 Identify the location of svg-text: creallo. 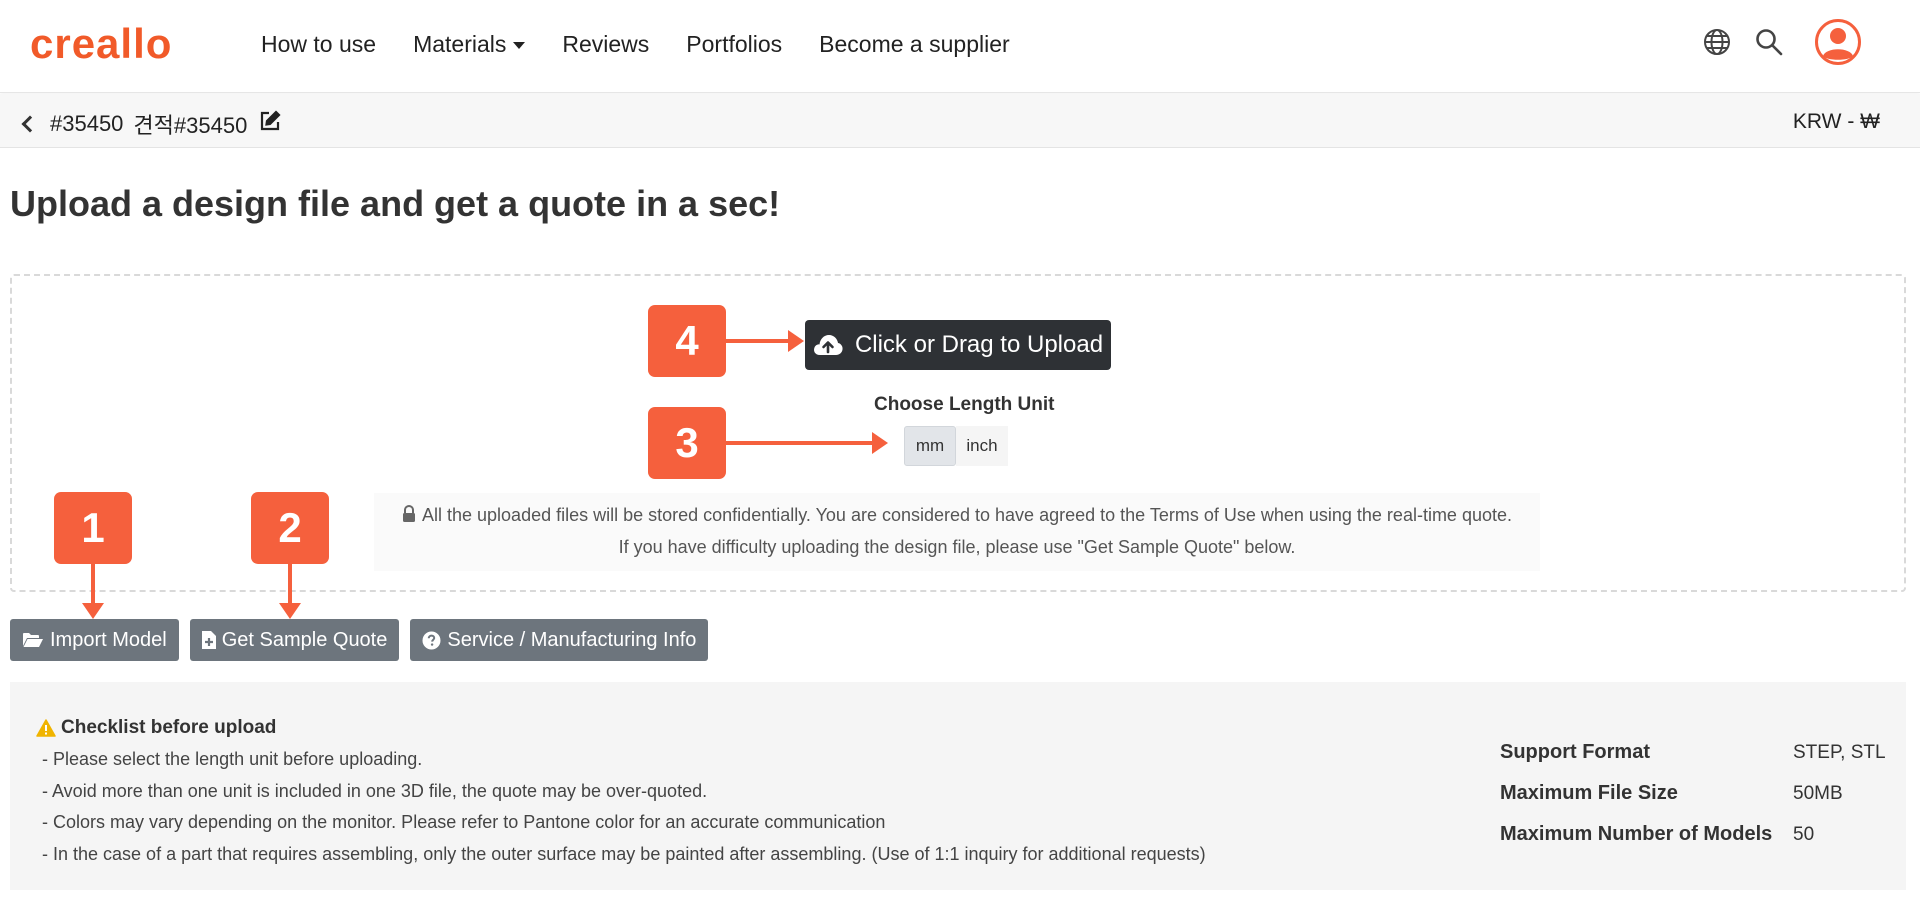
(101, 44).